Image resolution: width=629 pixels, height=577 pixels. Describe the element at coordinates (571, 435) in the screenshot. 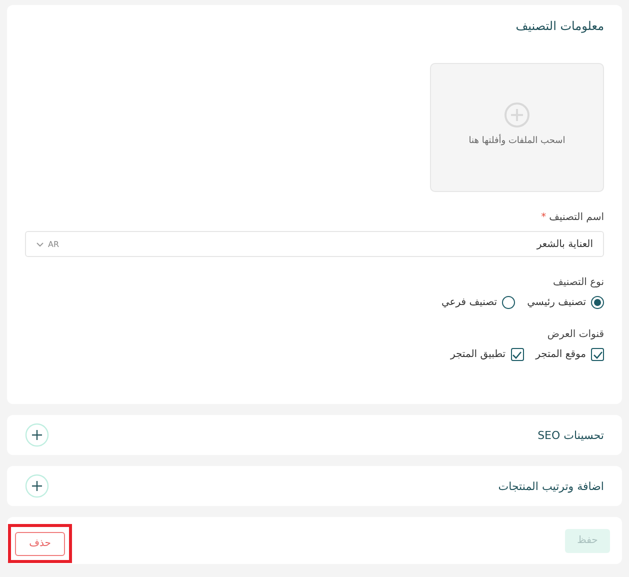

I see `section-title: تحسينات SEO` at that location.